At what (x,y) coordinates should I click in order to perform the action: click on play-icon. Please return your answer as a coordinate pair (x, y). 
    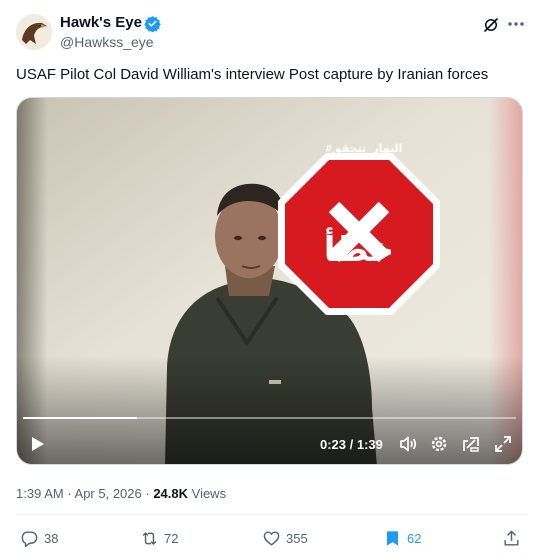
    Looking at the image, I should click on (37, 444).